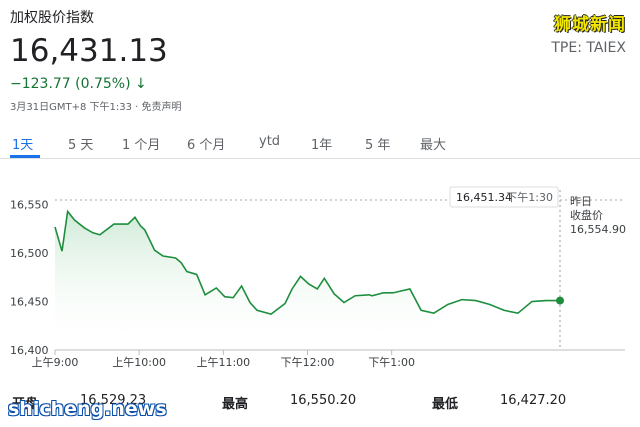 This screenshot has width=640, height=427. I want to click on tooltip-value: 16,451.34, so click(484, 197).